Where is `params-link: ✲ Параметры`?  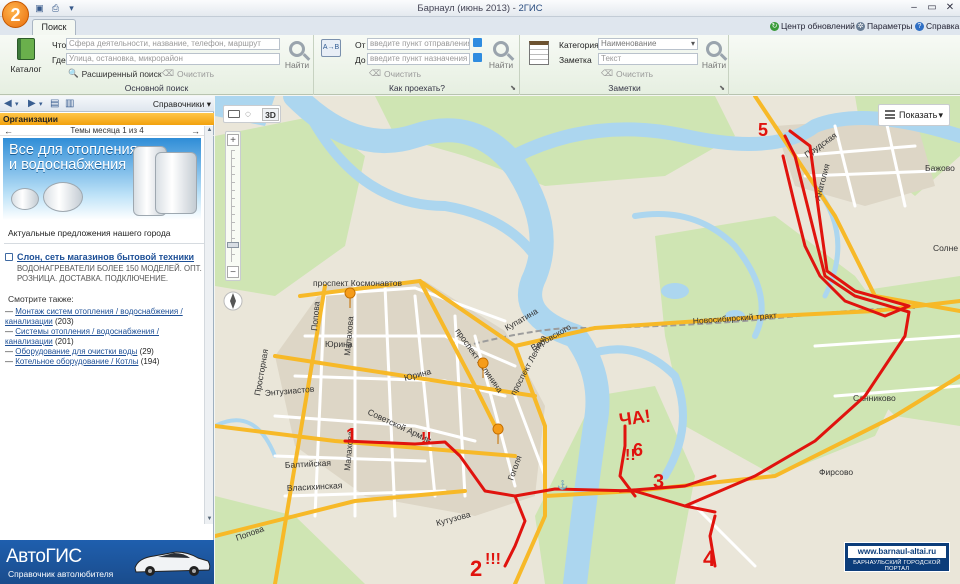
params-link: ✲ Параметры is located at coordinates (884, 26).